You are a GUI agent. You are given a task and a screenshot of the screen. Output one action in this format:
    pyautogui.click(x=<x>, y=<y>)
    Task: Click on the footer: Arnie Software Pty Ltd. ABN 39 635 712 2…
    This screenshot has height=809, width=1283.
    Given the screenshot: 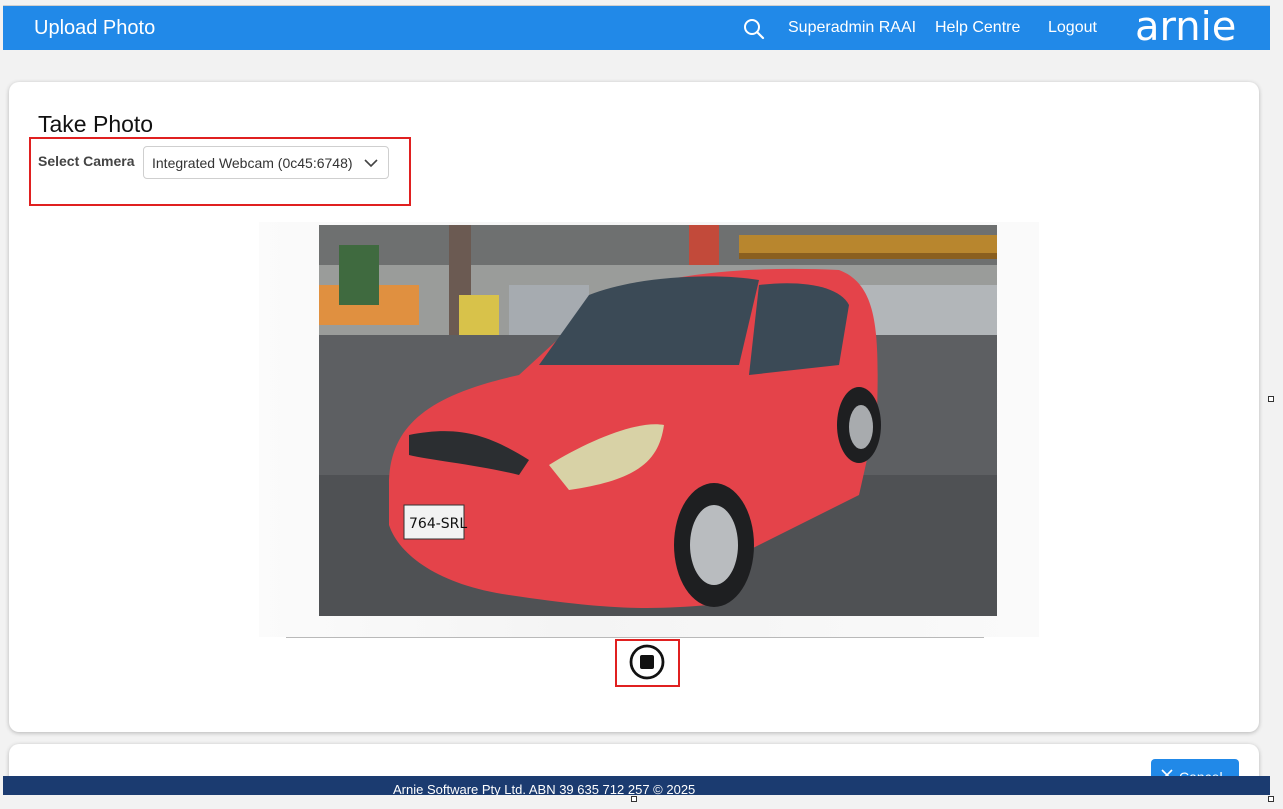 What is the action you would take?
    pyautogui.click(x=636, y=785)
    